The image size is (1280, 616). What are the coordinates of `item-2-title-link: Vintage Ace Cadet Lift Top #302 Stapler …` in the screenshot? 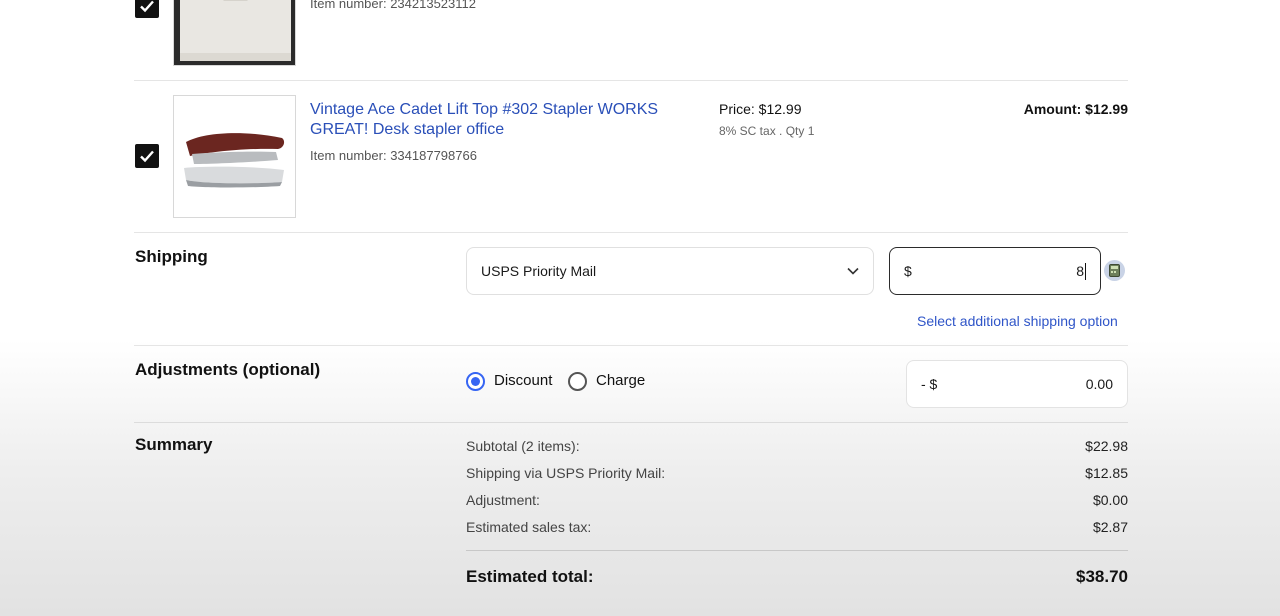 It's located at (510, 120).